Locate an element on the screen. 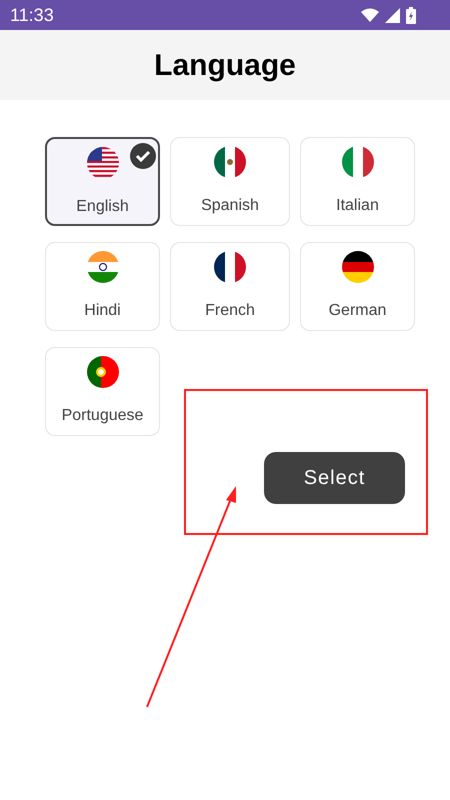  language-label: English is located at coordinates (102, 207).